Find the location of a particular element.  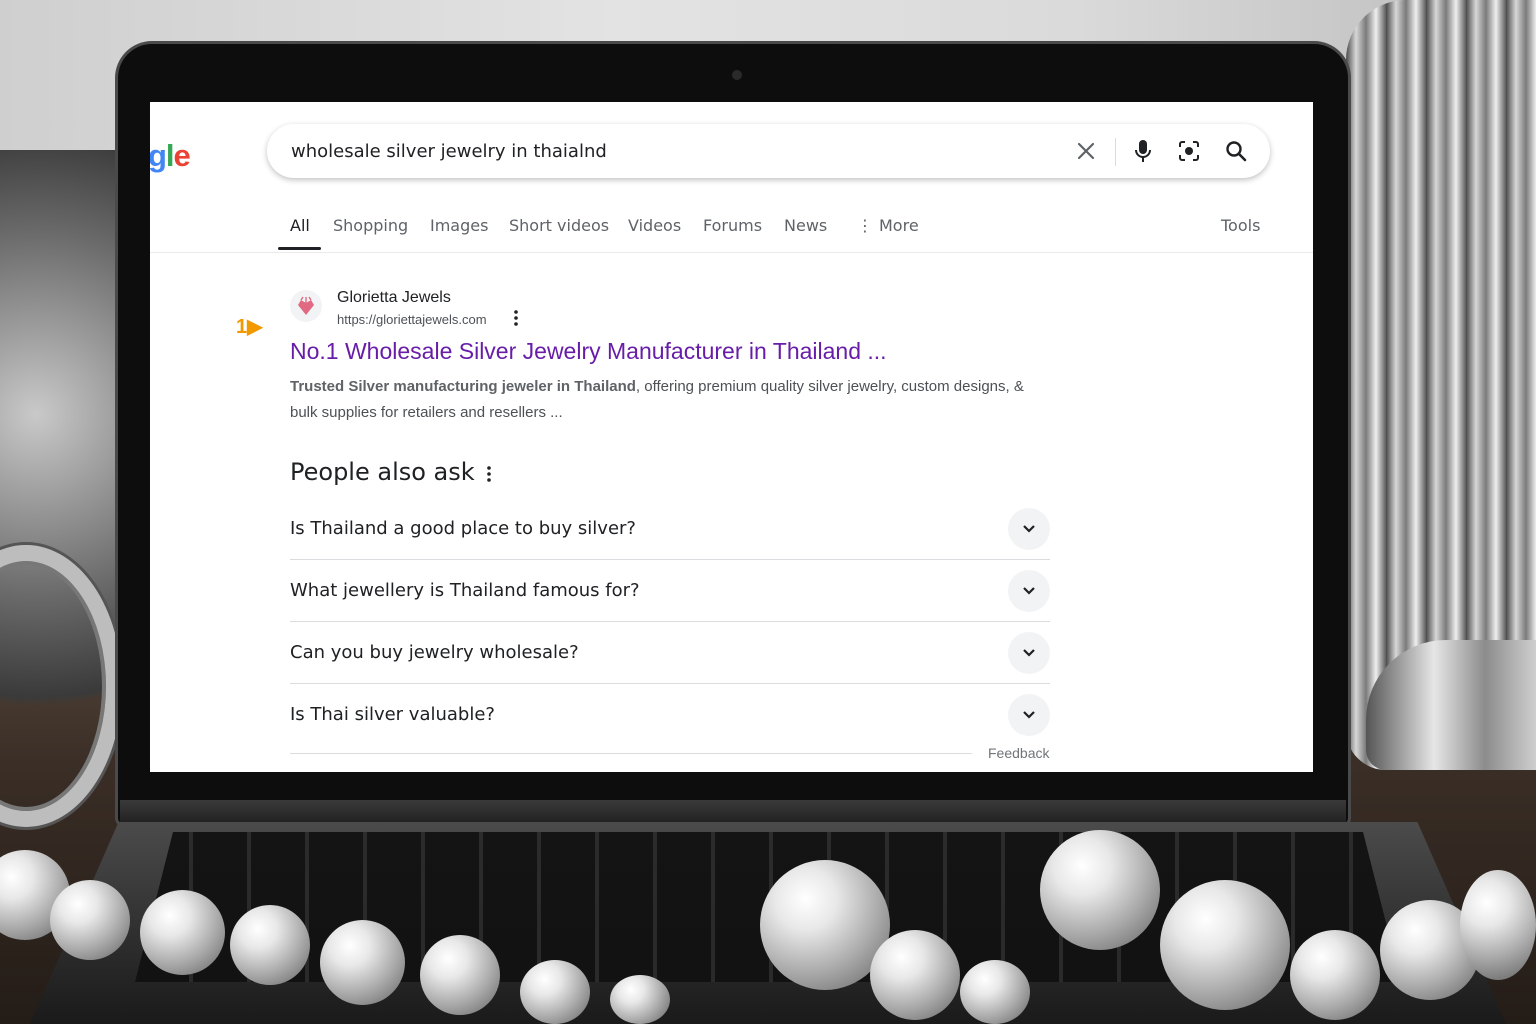

camera-lens-icon is located at coordinates (1189, 151).